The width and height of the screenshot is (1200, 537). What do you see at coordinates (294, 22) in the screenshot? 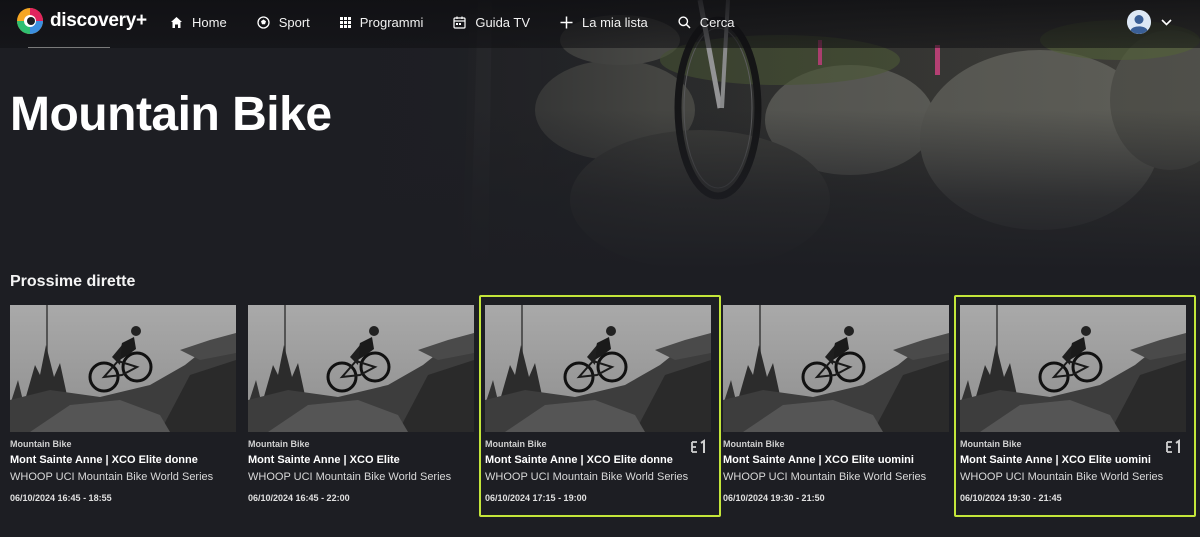
I see `nav-label-sport: Sport` at bounding box center [294, 22].